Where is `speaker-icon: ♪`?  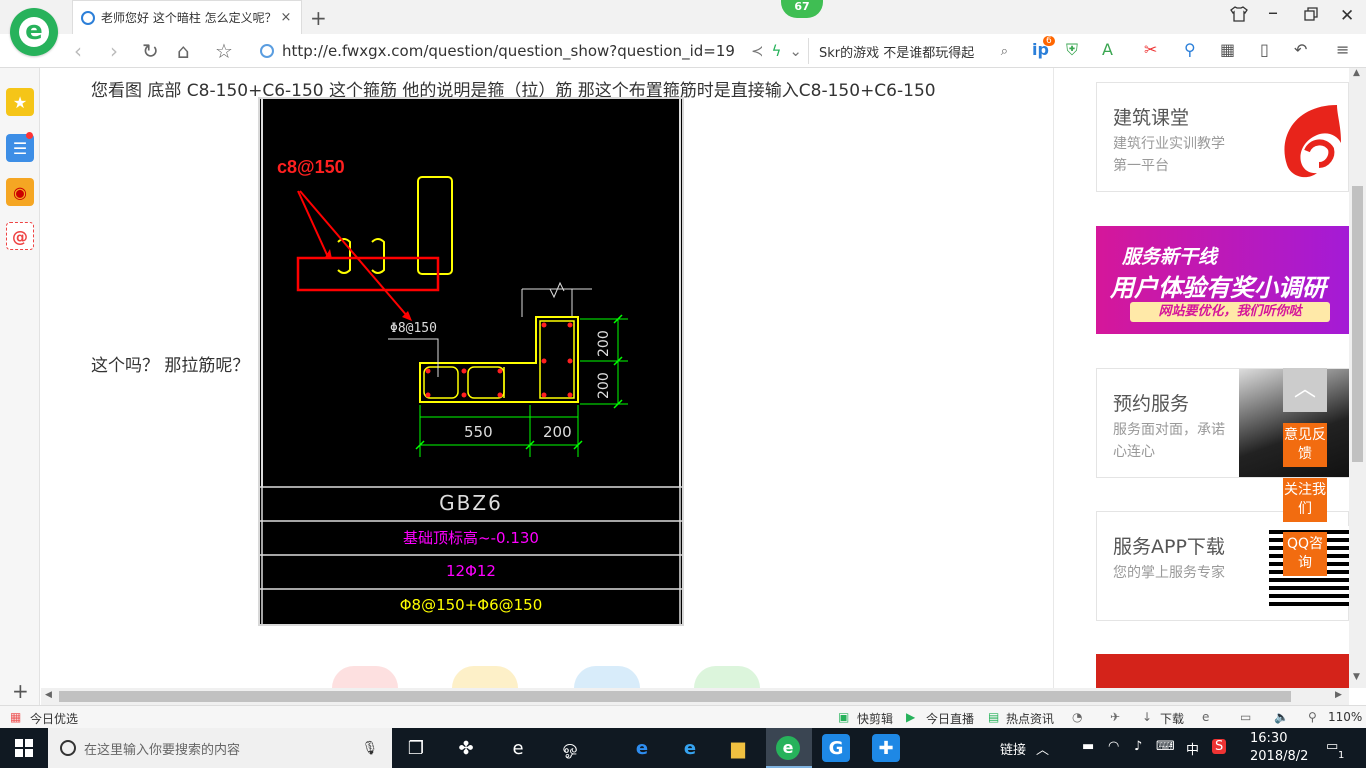 speaker-icon: ♪ is located at coordinates (1138, 746).